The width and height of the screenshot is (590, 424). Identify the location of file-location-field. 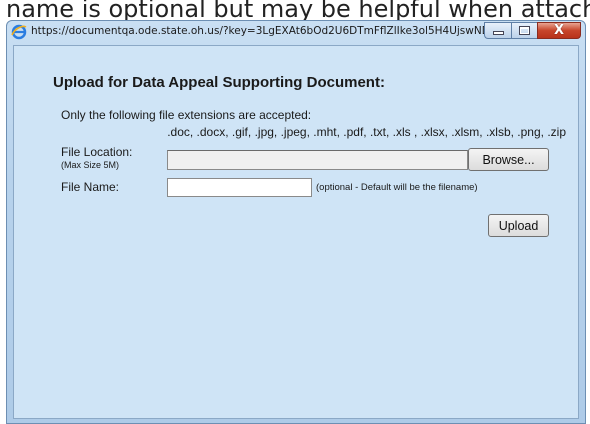
(317, 160).